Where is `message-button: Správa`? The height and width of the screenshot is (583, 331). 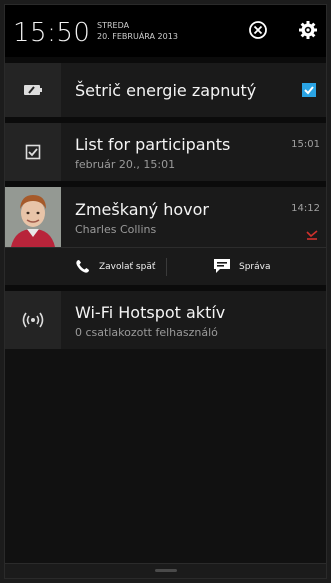
message-button: Správa is located at coordinates (241, 267).